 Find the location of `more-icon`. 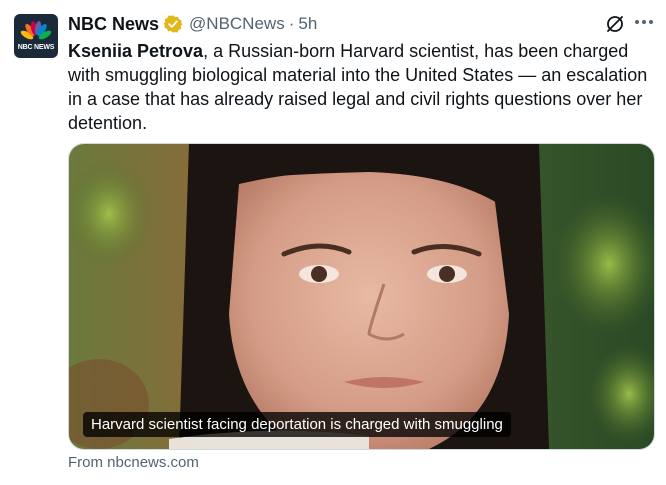

more-icon is located at coordinates (644, 22).